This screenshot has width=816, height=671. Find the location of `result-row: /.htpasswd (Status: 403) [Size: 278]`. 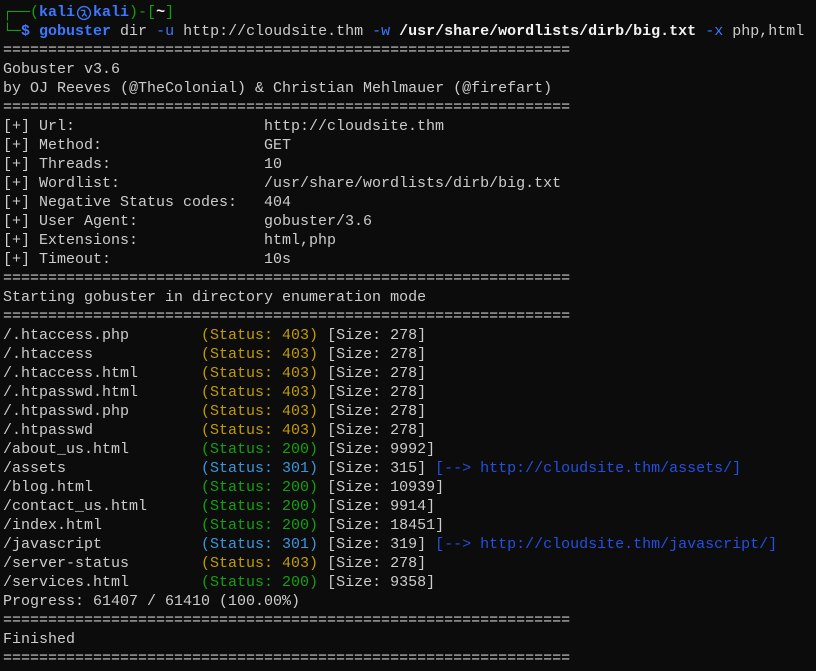

result-row: /.htpasswd (Status: 403) [Size: 278] is located at coordinates (409, 430).